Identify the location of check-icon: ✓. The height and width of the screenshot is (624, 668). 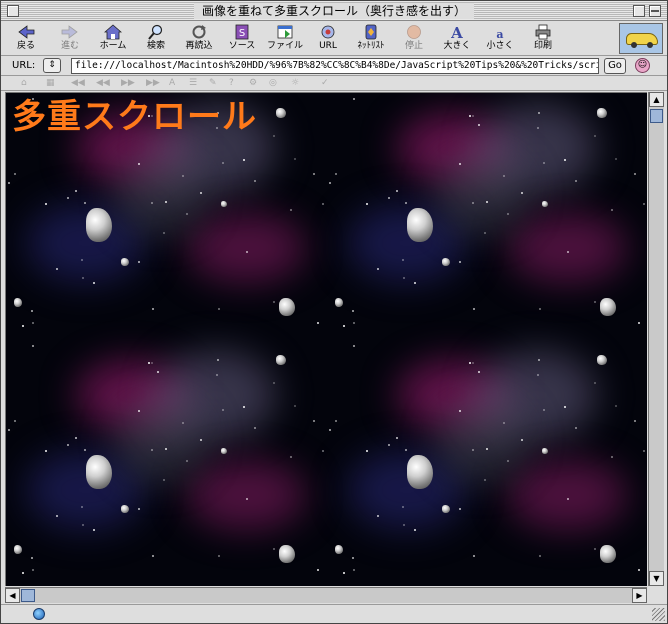
(325, 83).